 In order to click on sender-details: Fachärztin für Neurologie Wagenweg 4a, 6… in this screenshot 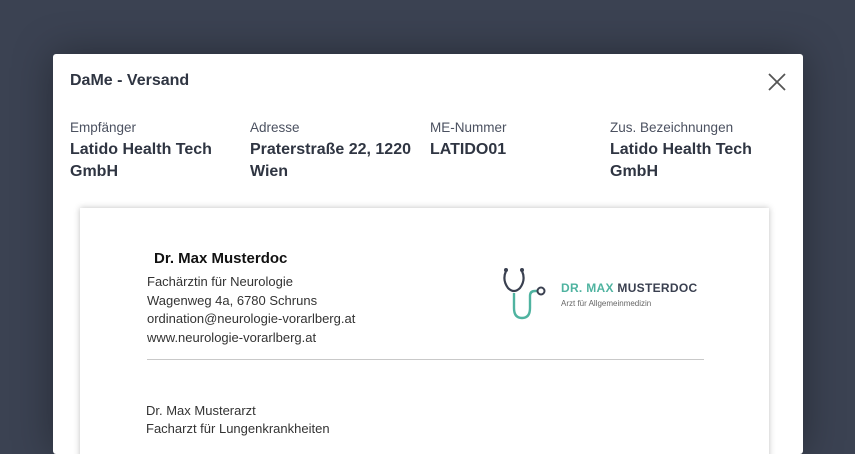, I will do `click(251, 310)`.